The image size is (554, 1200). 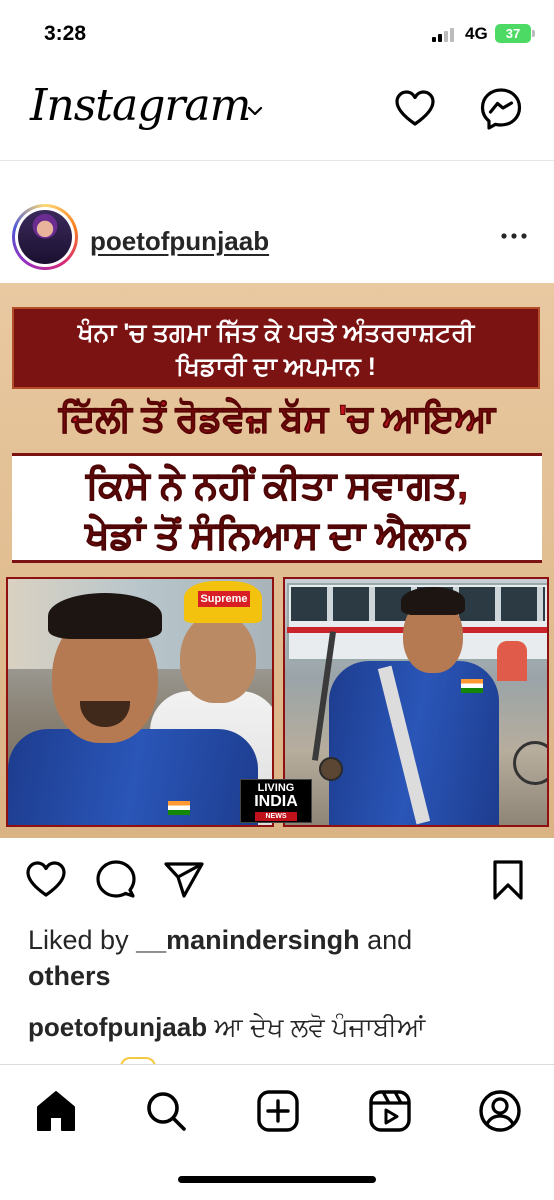 I want to click on headline-line-3: ਦਿੱਲੀ ਤੋਂ ਰੋਡਵੇਜ਼ ਬੱਸ 'ਚ ਆਇਆ, so click(x=277, y=419).